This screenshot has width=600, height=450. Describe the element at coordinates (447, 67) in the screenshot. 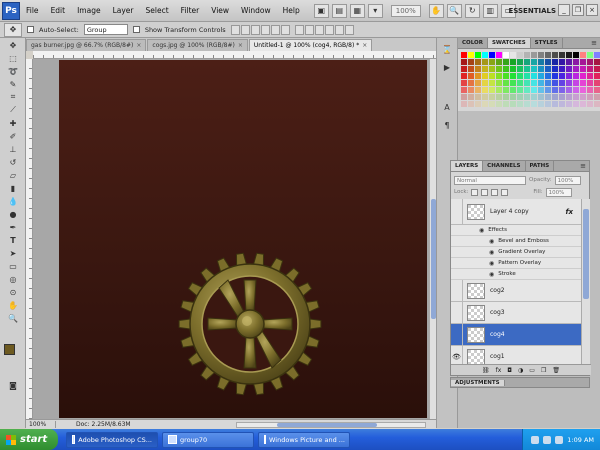

I see `actions-panel-icon: ▶` at that location.